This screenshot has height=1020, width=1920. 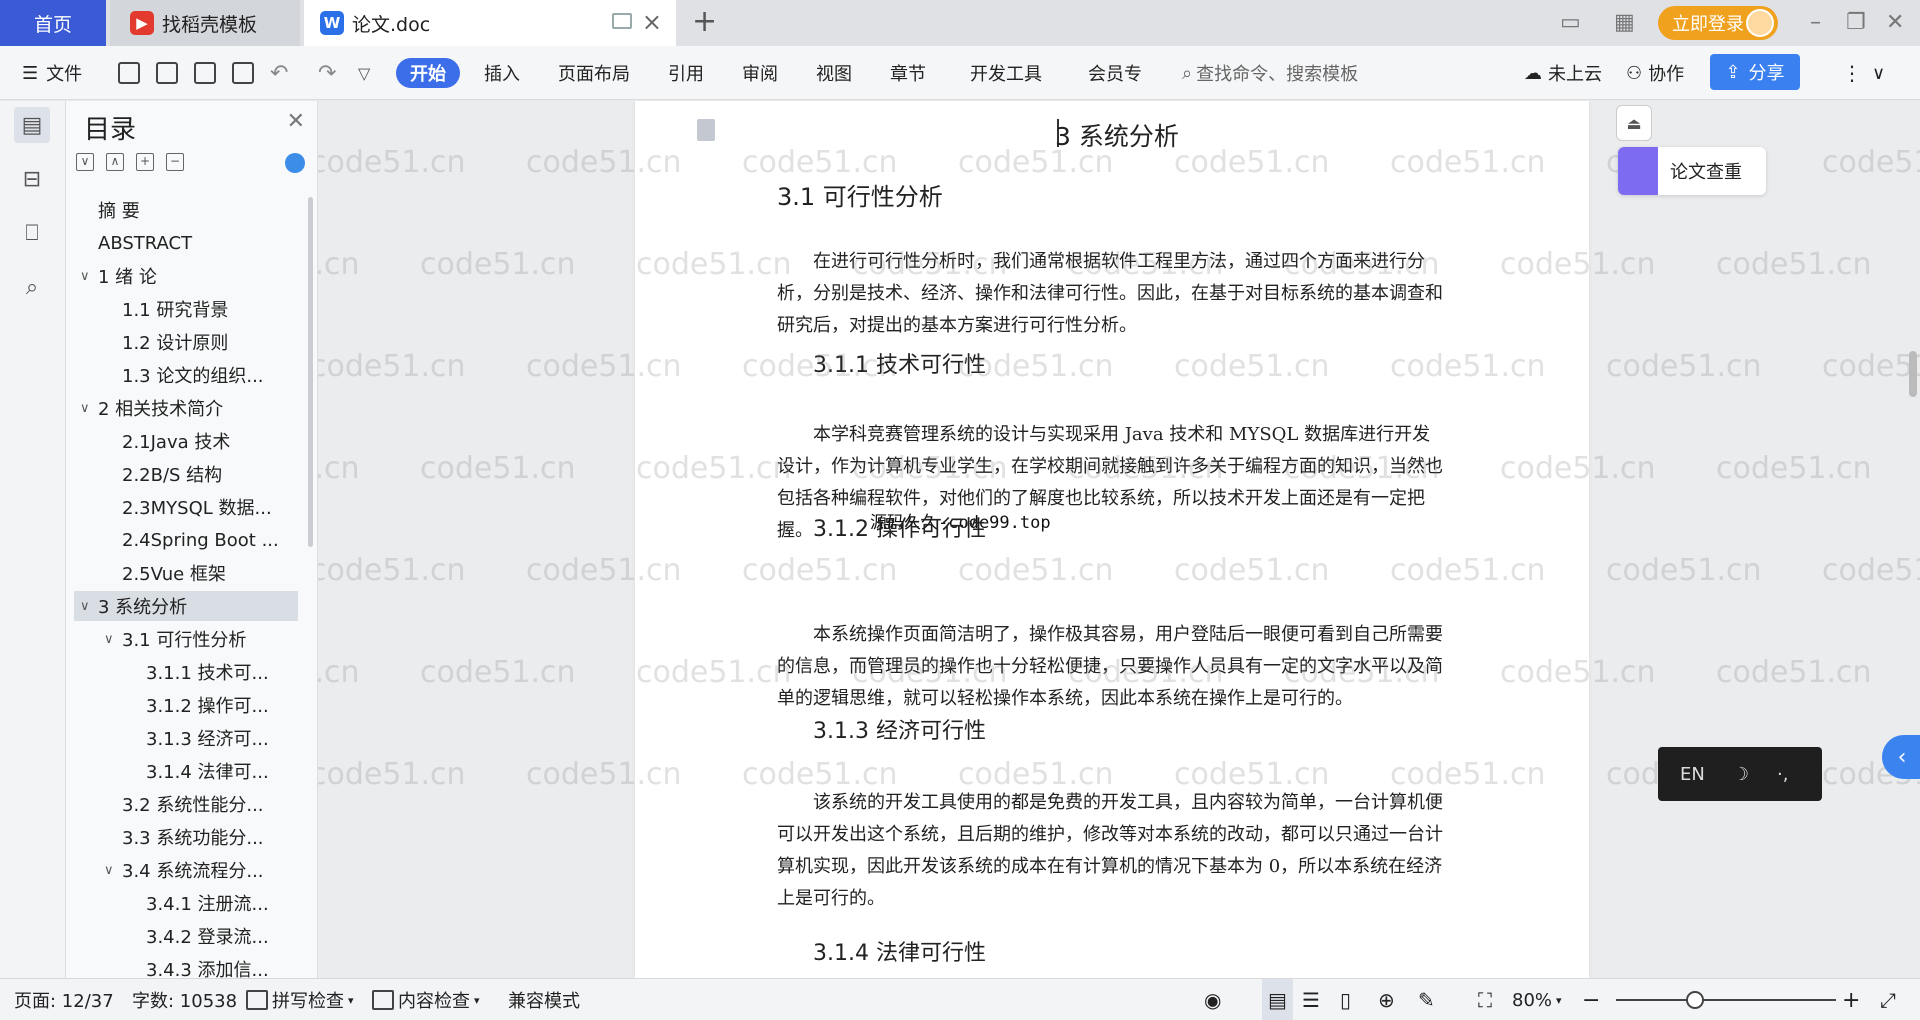 What do you see at coordinates (85, 162) in the screenshot?
I see `expand-all-icon: ∨` at bounding box center [85, 162].